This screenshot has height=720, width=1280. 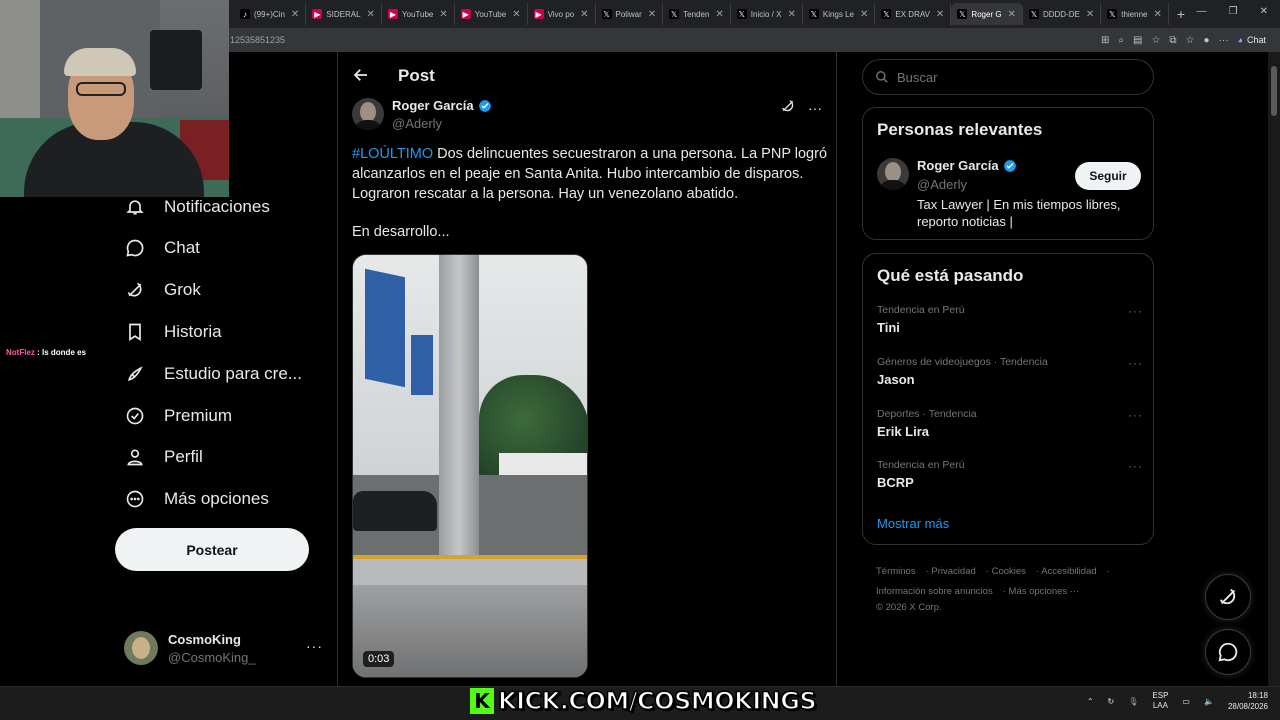 I want to click on search-input, so click(x=1017, y=77).